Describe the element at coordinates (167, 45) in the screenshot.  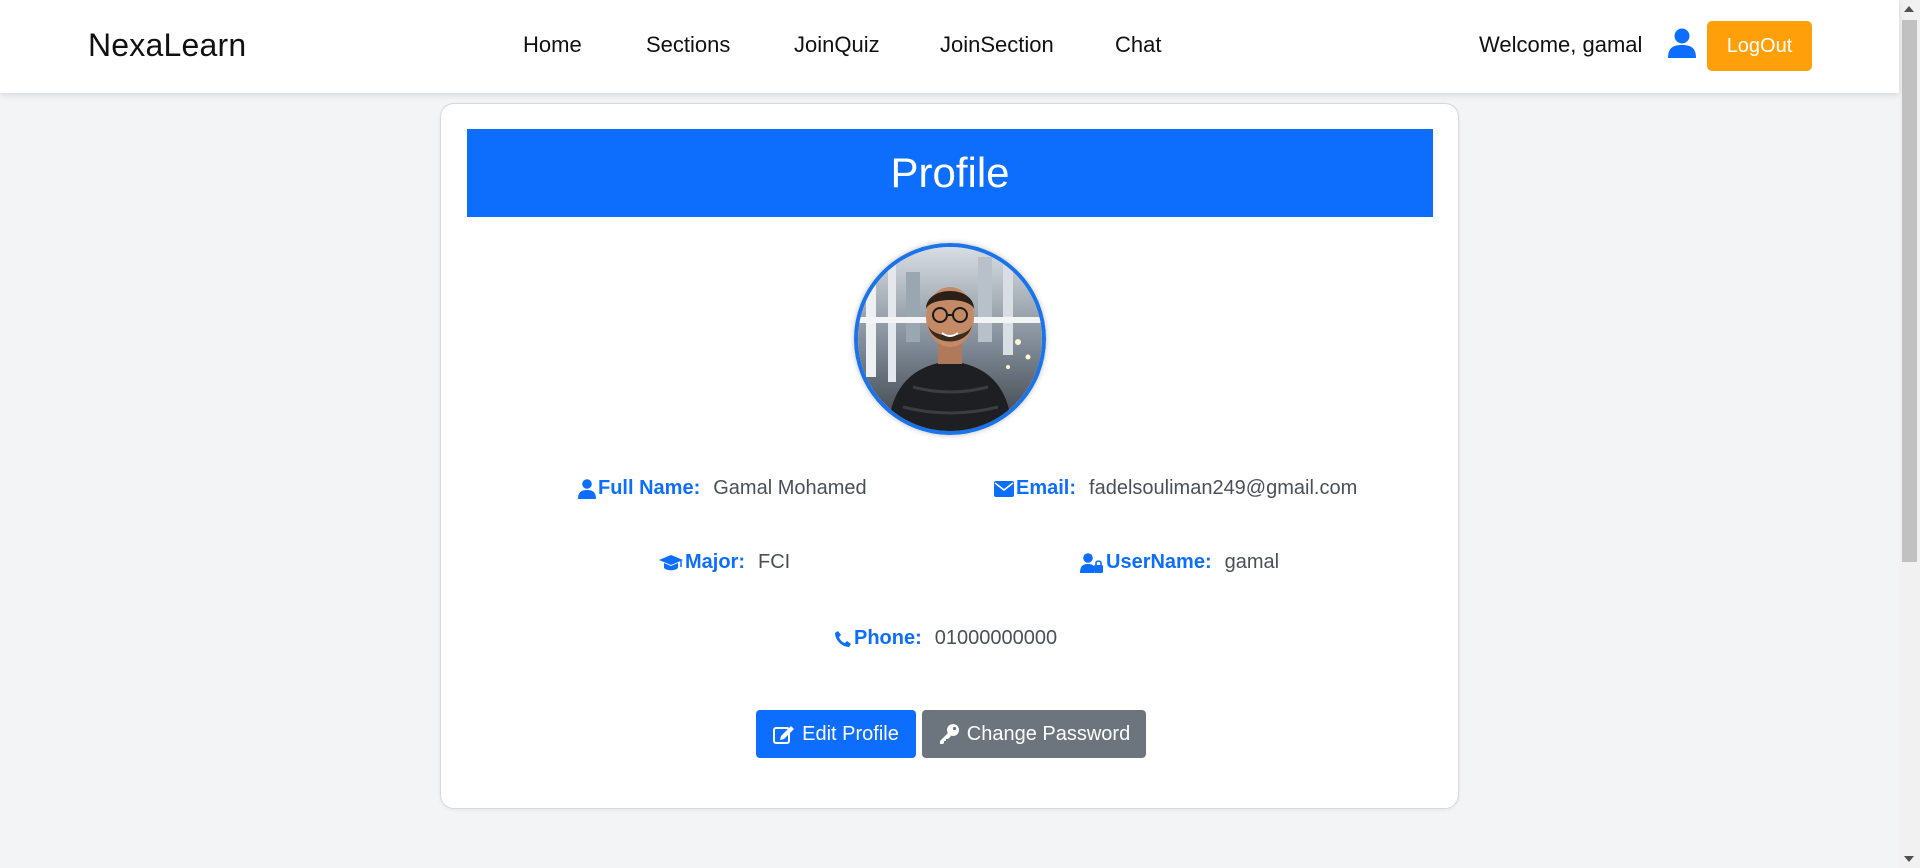
I see `brand-logo: NexaLearn` at that location.